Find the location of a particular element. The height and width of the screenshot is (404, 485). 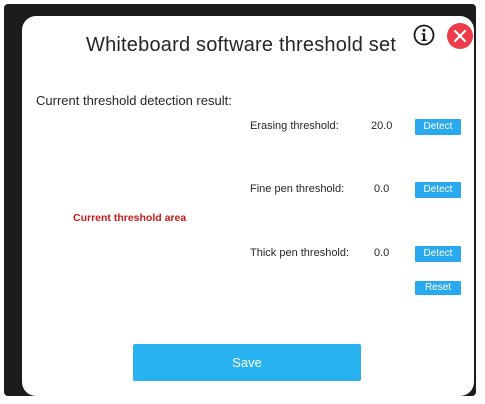

info-icon is located at coordinates (424, 35).